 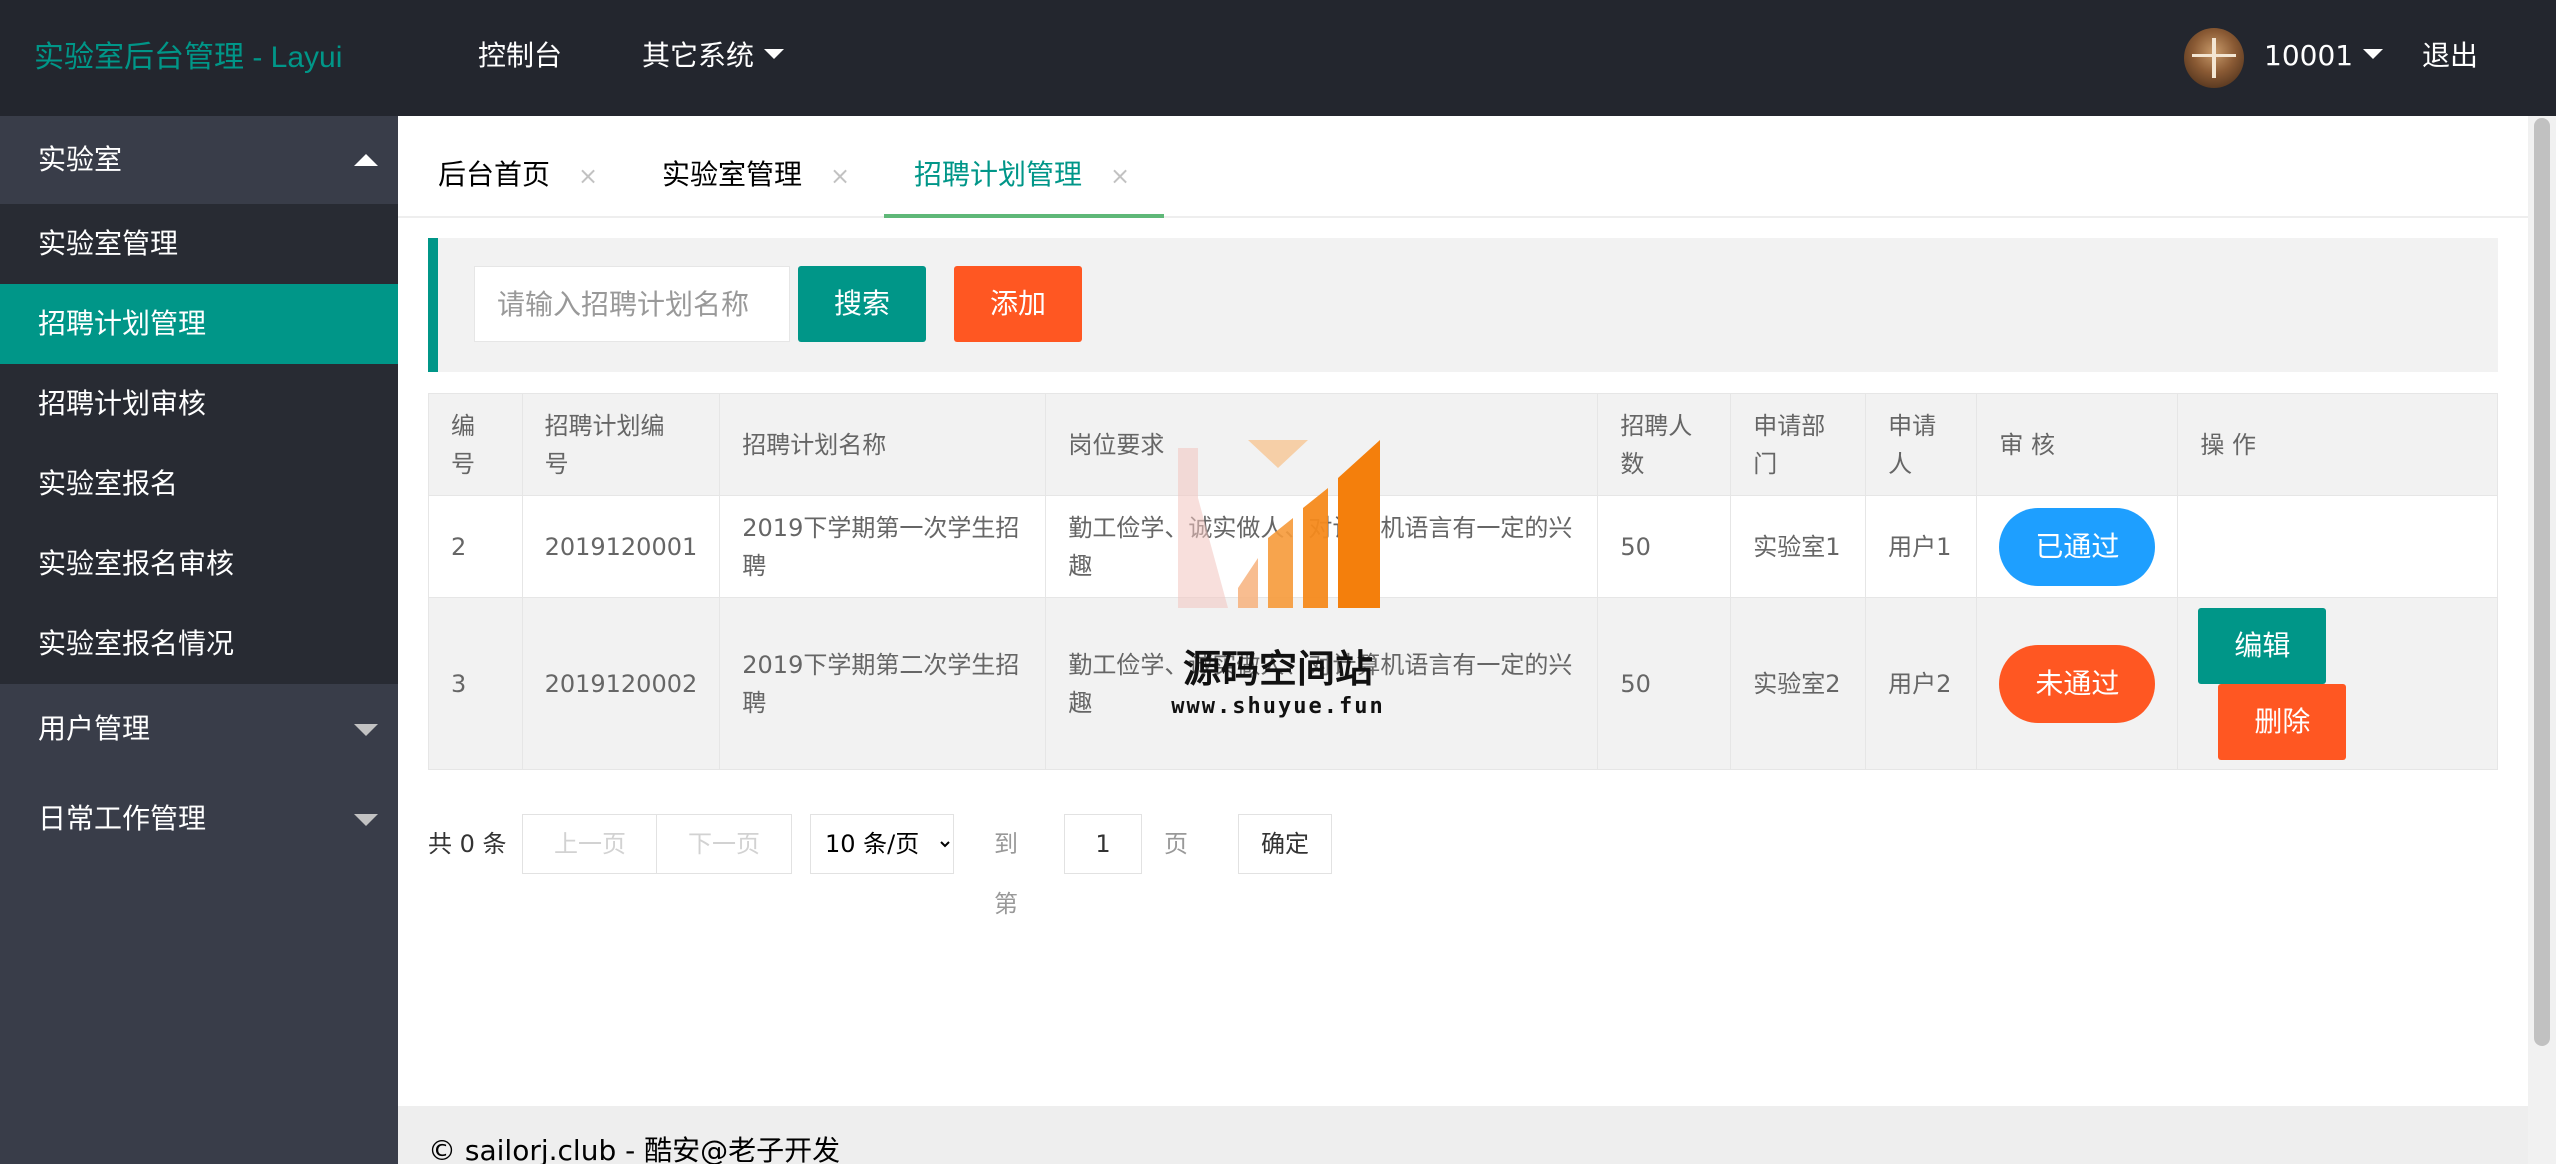 What do you see at coordinates (1798, 546) in the screenshot?
I see `cell-dept: 实验室1` at bounding box center [1798, 546].